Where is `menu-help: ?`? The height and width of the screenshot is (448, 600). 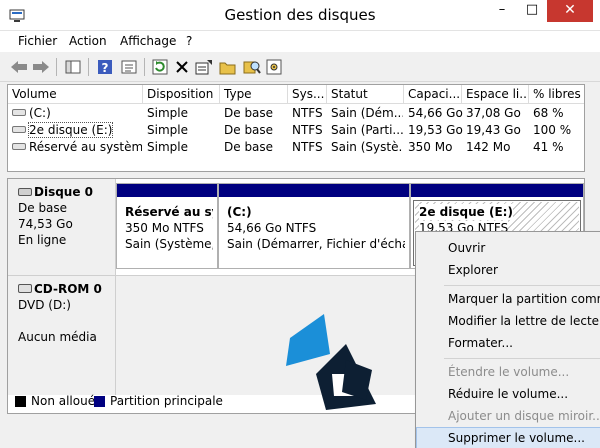
menu-help: ? is located at coordinates (189, 41).